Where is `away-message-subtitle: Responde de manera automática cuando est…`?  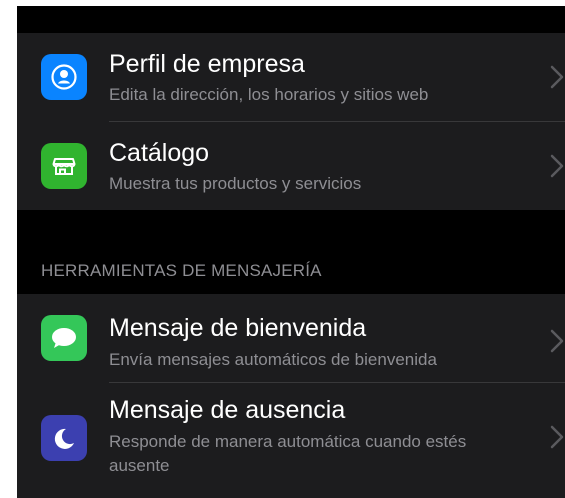 away-message-subtitle: Responde de manera automática cuando est… is located at coordinates (288, 453).